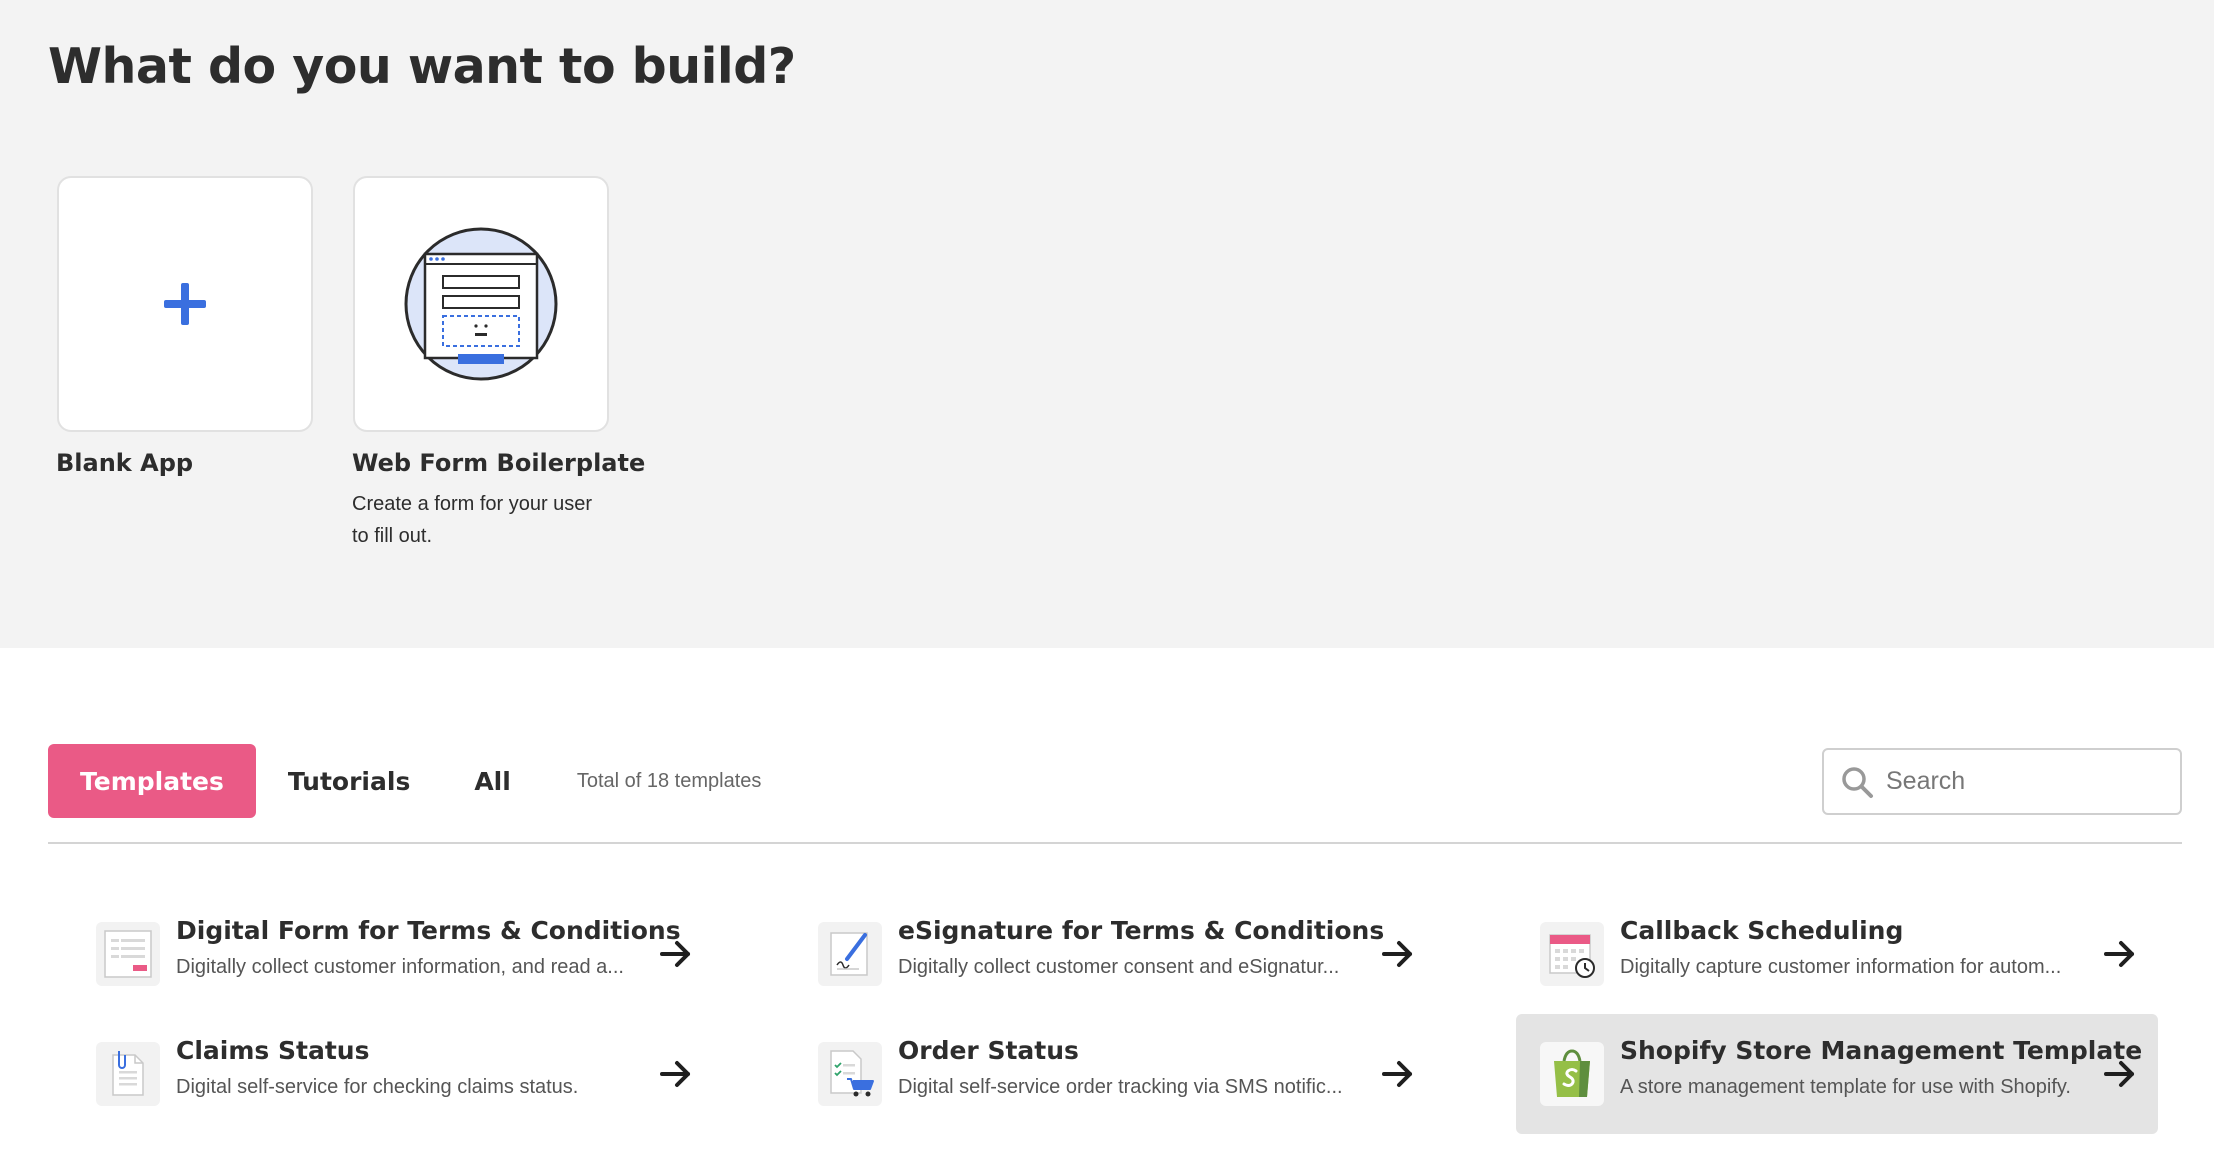 This screenshot has height=1152, width=2214. What do you see at coordinates (1572, 956) in the screenshot?
I see `calendar-clock-icon` at bounding box center [1572, 956].